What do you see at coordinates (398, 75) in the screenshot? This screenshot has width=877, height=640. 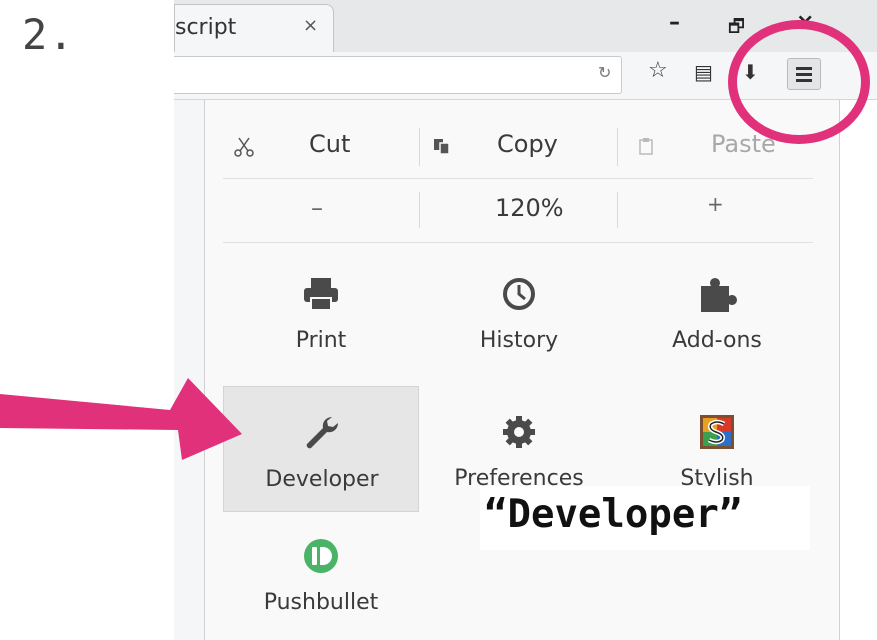 I see `url-bar: ↻` at bounding box center [398, 75].